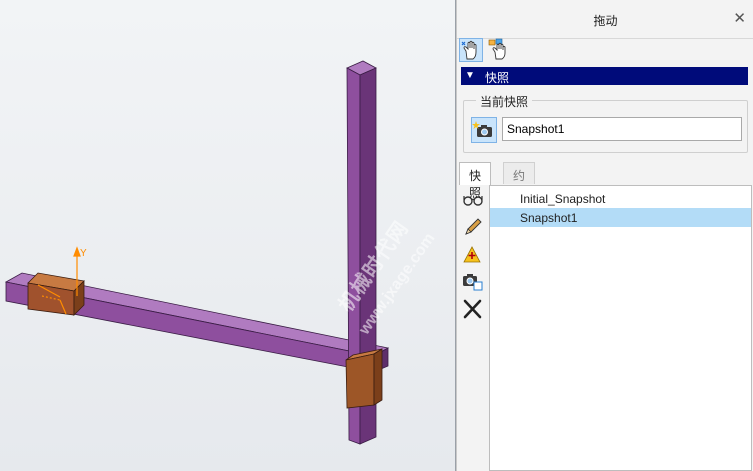 Image resolution: width=753 pixels, height=471 pixels. What do you see at coordinates (499, 50) in the screenshot?
I see `drag-hand-constraint-icon` at bounding box center [499, 50].